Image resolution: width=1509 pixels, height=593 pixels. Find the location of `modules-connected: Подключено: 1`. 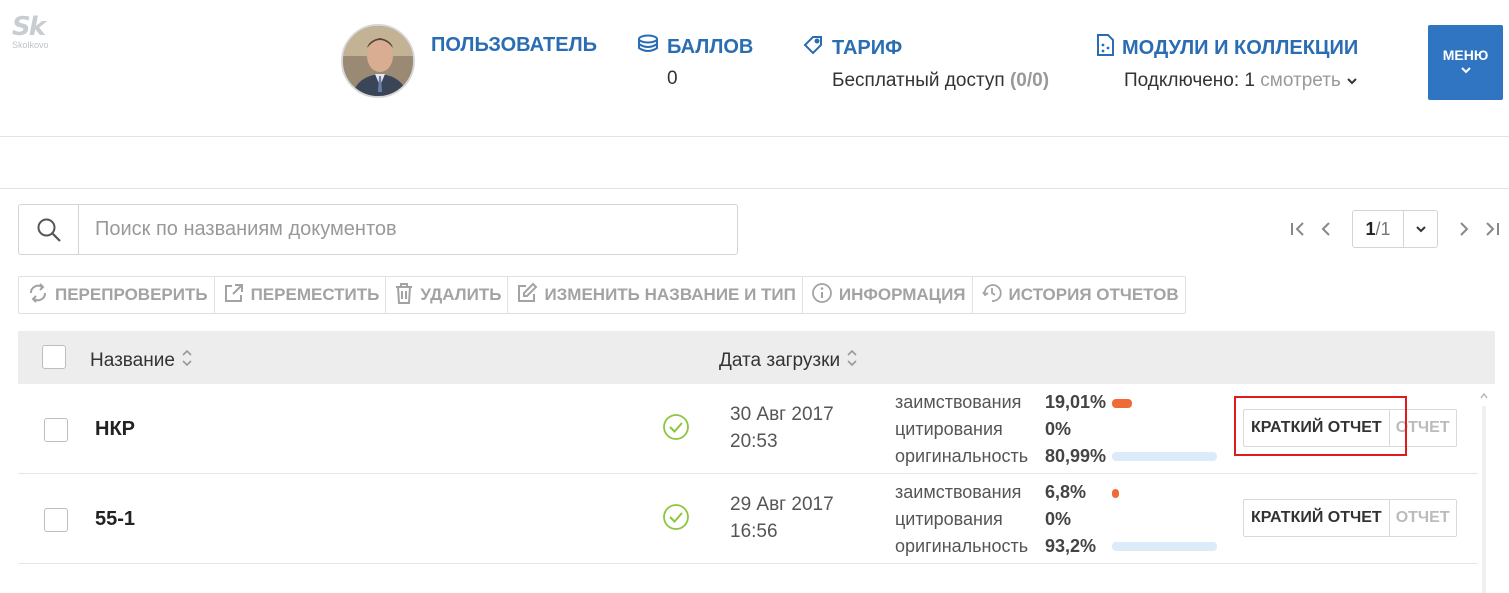

modules-connected: Подключено: 1 is located at coordinates (1189, 80).